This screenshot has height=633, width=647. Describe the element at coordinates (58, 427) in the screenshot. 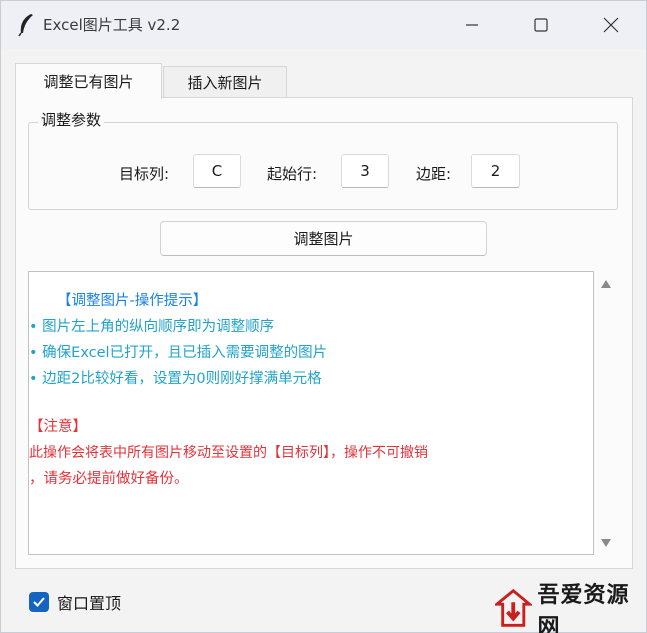

I see `warning-heading: 【注意】` at that location.